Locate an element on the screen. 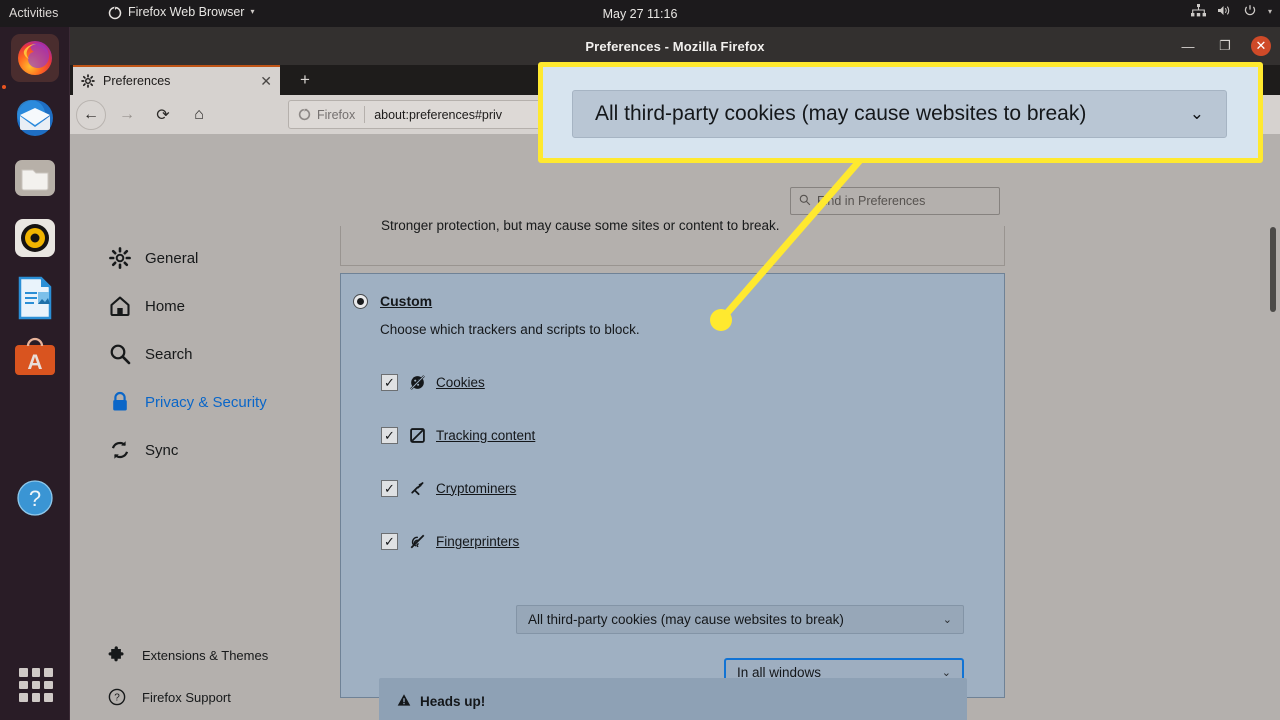 This screenshot has width=1280, height=720. option-row-fingerprinters: ✓ Fingerprinters is located at coordinates (450, 541).